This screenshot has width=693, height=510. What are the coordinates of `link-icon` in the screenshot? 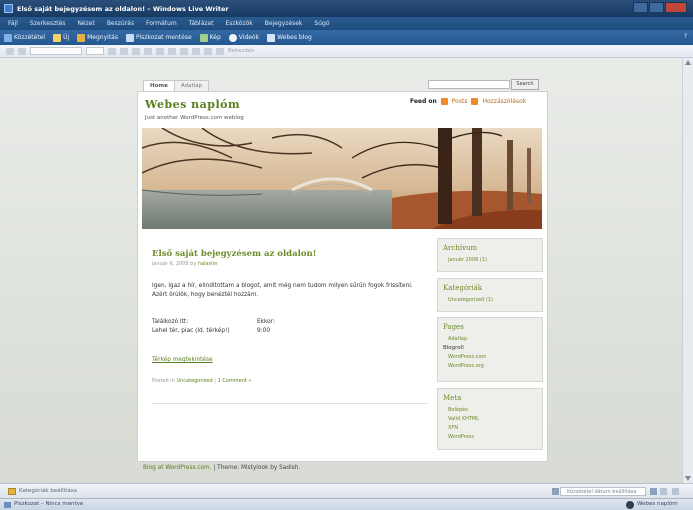 It's located at (196, 51).